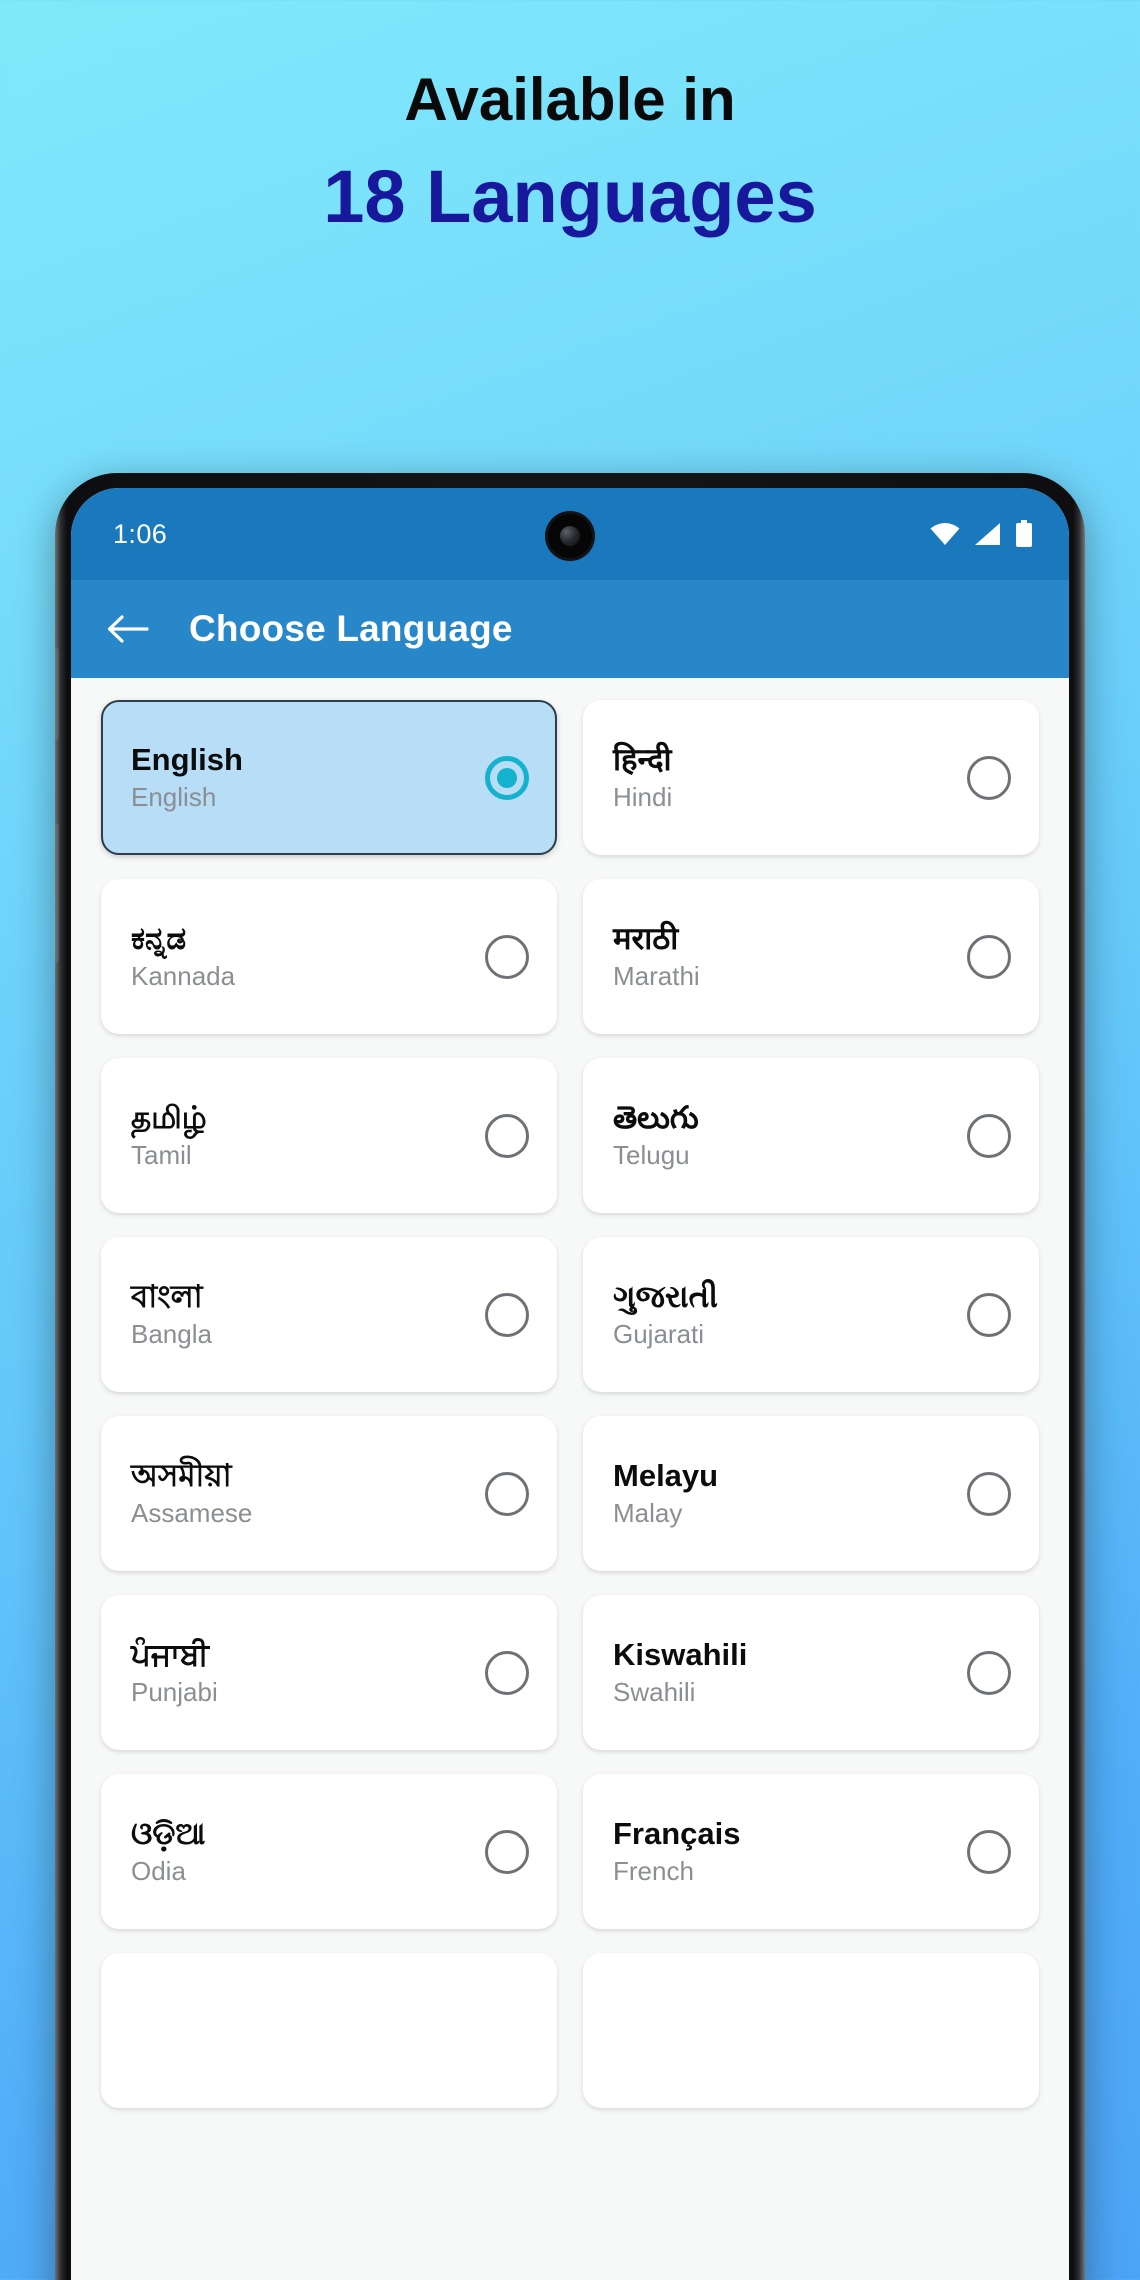 This screenshot has width=1140, height=2280. I want to click on promo-header: Available in 18 Languages, so click(570, 117).